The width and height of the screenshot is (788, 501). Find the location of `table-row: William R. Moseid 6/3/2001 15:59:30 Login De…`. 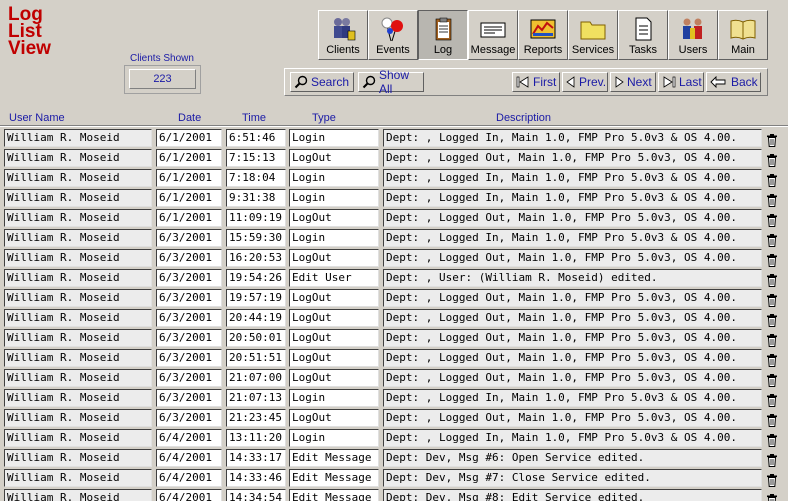

table-row: William R. Moseid 6/3/2001 15:59:30 Login De… is located at coordinates (394, 238).